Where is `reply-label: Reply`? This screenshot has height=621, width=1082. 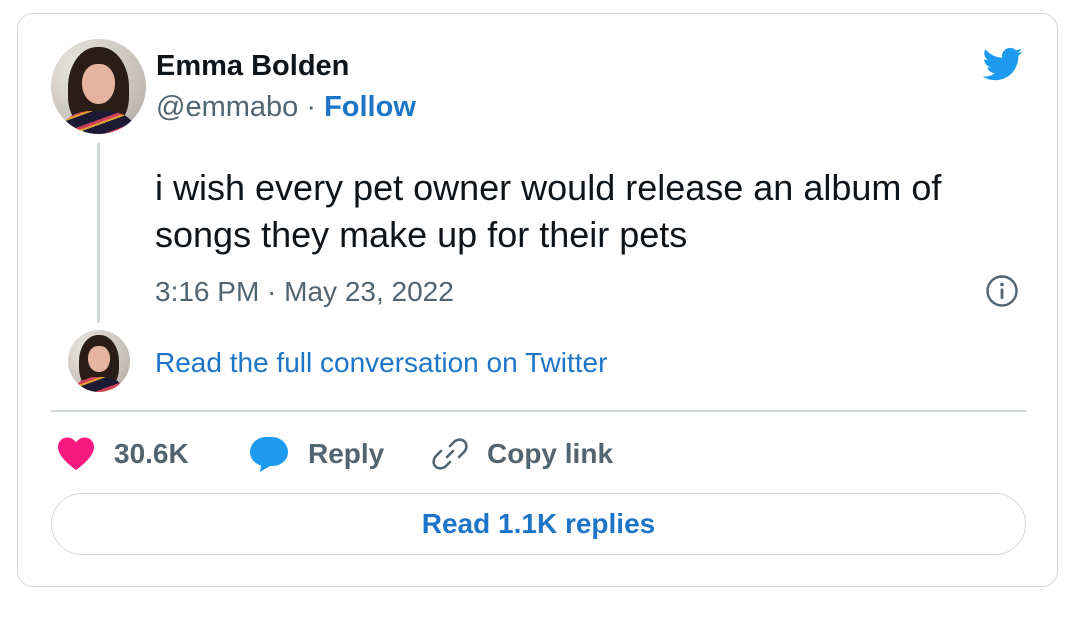 reply-label: Reply is located at coordinates (346, 453).